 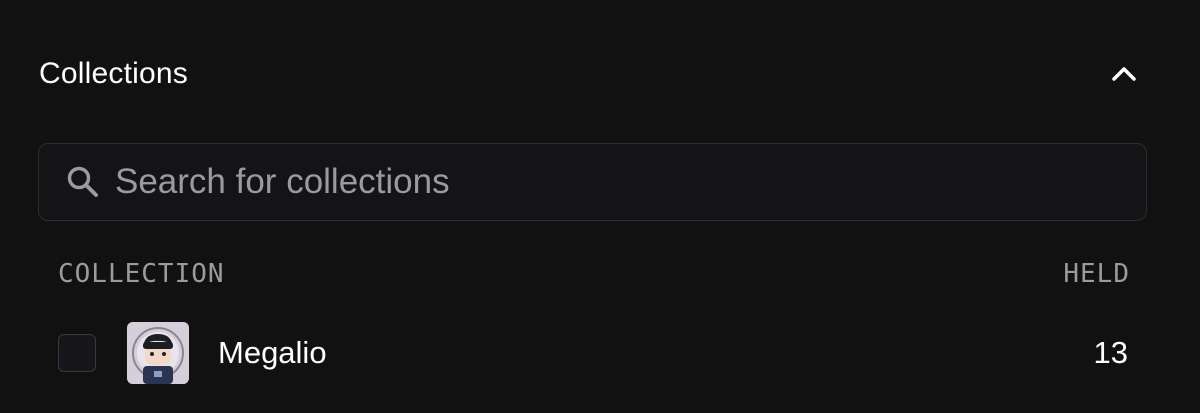 What do you see at coordinates (594, 74) in the screenshot?
I see `collections-header: Collections` at bounding box center [594, 74].